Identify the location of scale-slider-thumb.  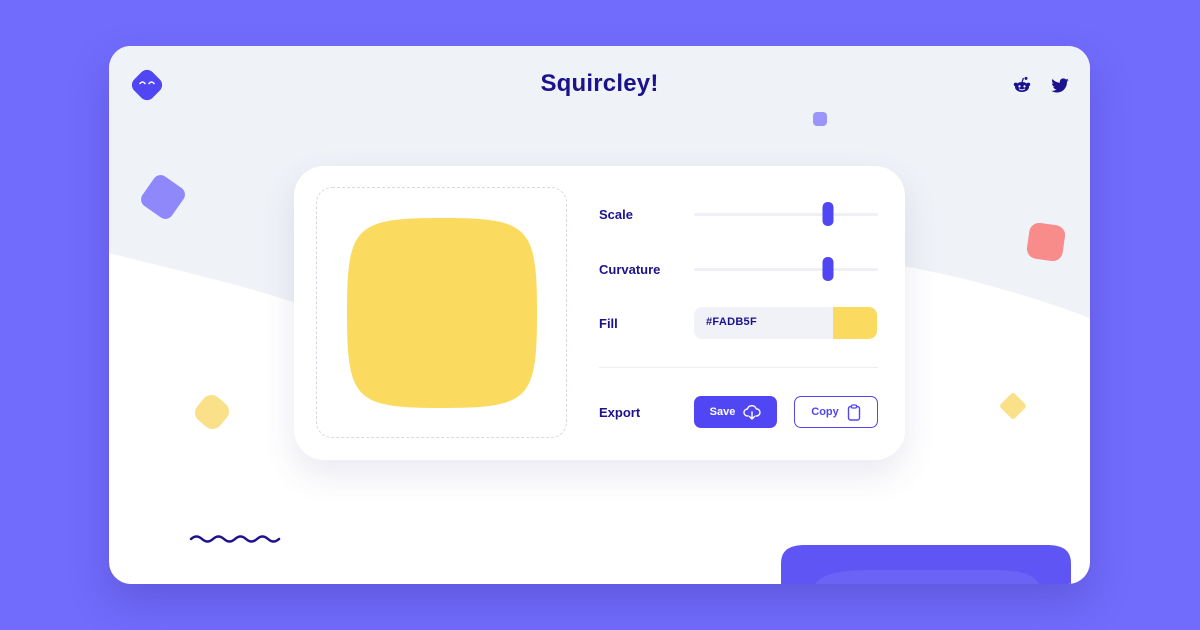
(828, 214).